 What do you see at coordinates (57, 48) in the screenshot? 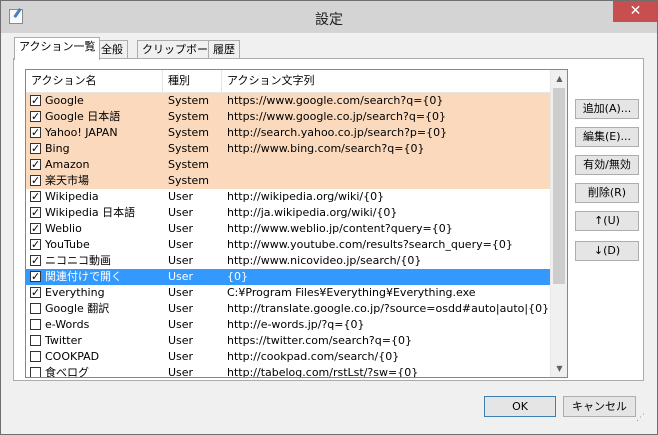
I see `tab-action-list: アクション一覧` at bounding box center [57, 48].